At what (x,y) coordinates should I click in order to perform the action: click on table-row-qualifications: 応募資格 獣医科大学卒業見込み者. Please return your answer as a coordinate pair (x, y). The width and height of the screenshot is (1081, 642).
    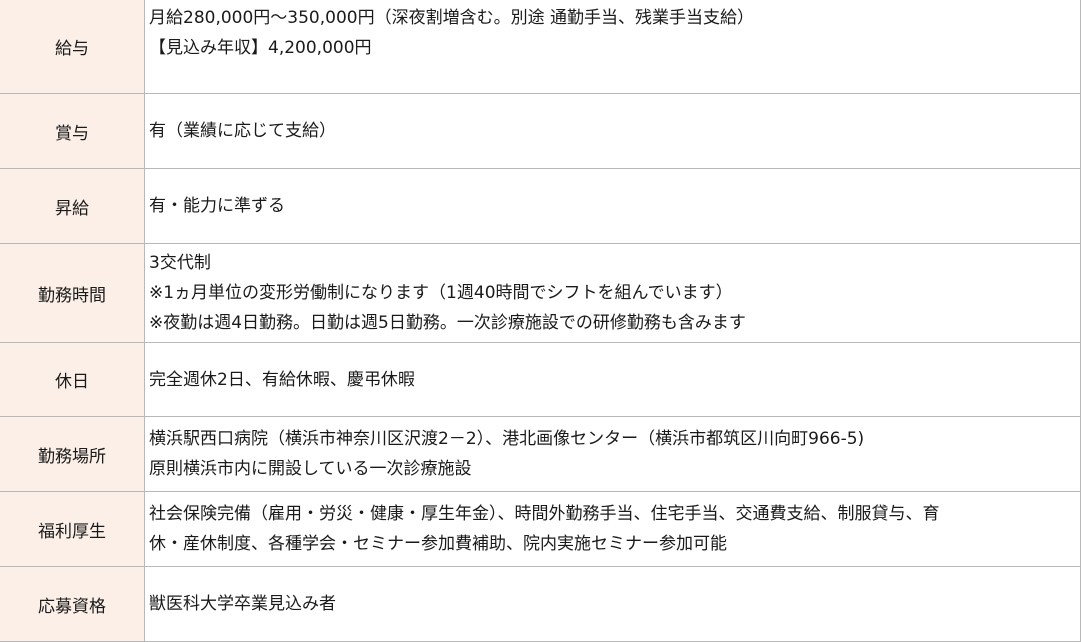
    Looking at the image, I should click on (540, 604).